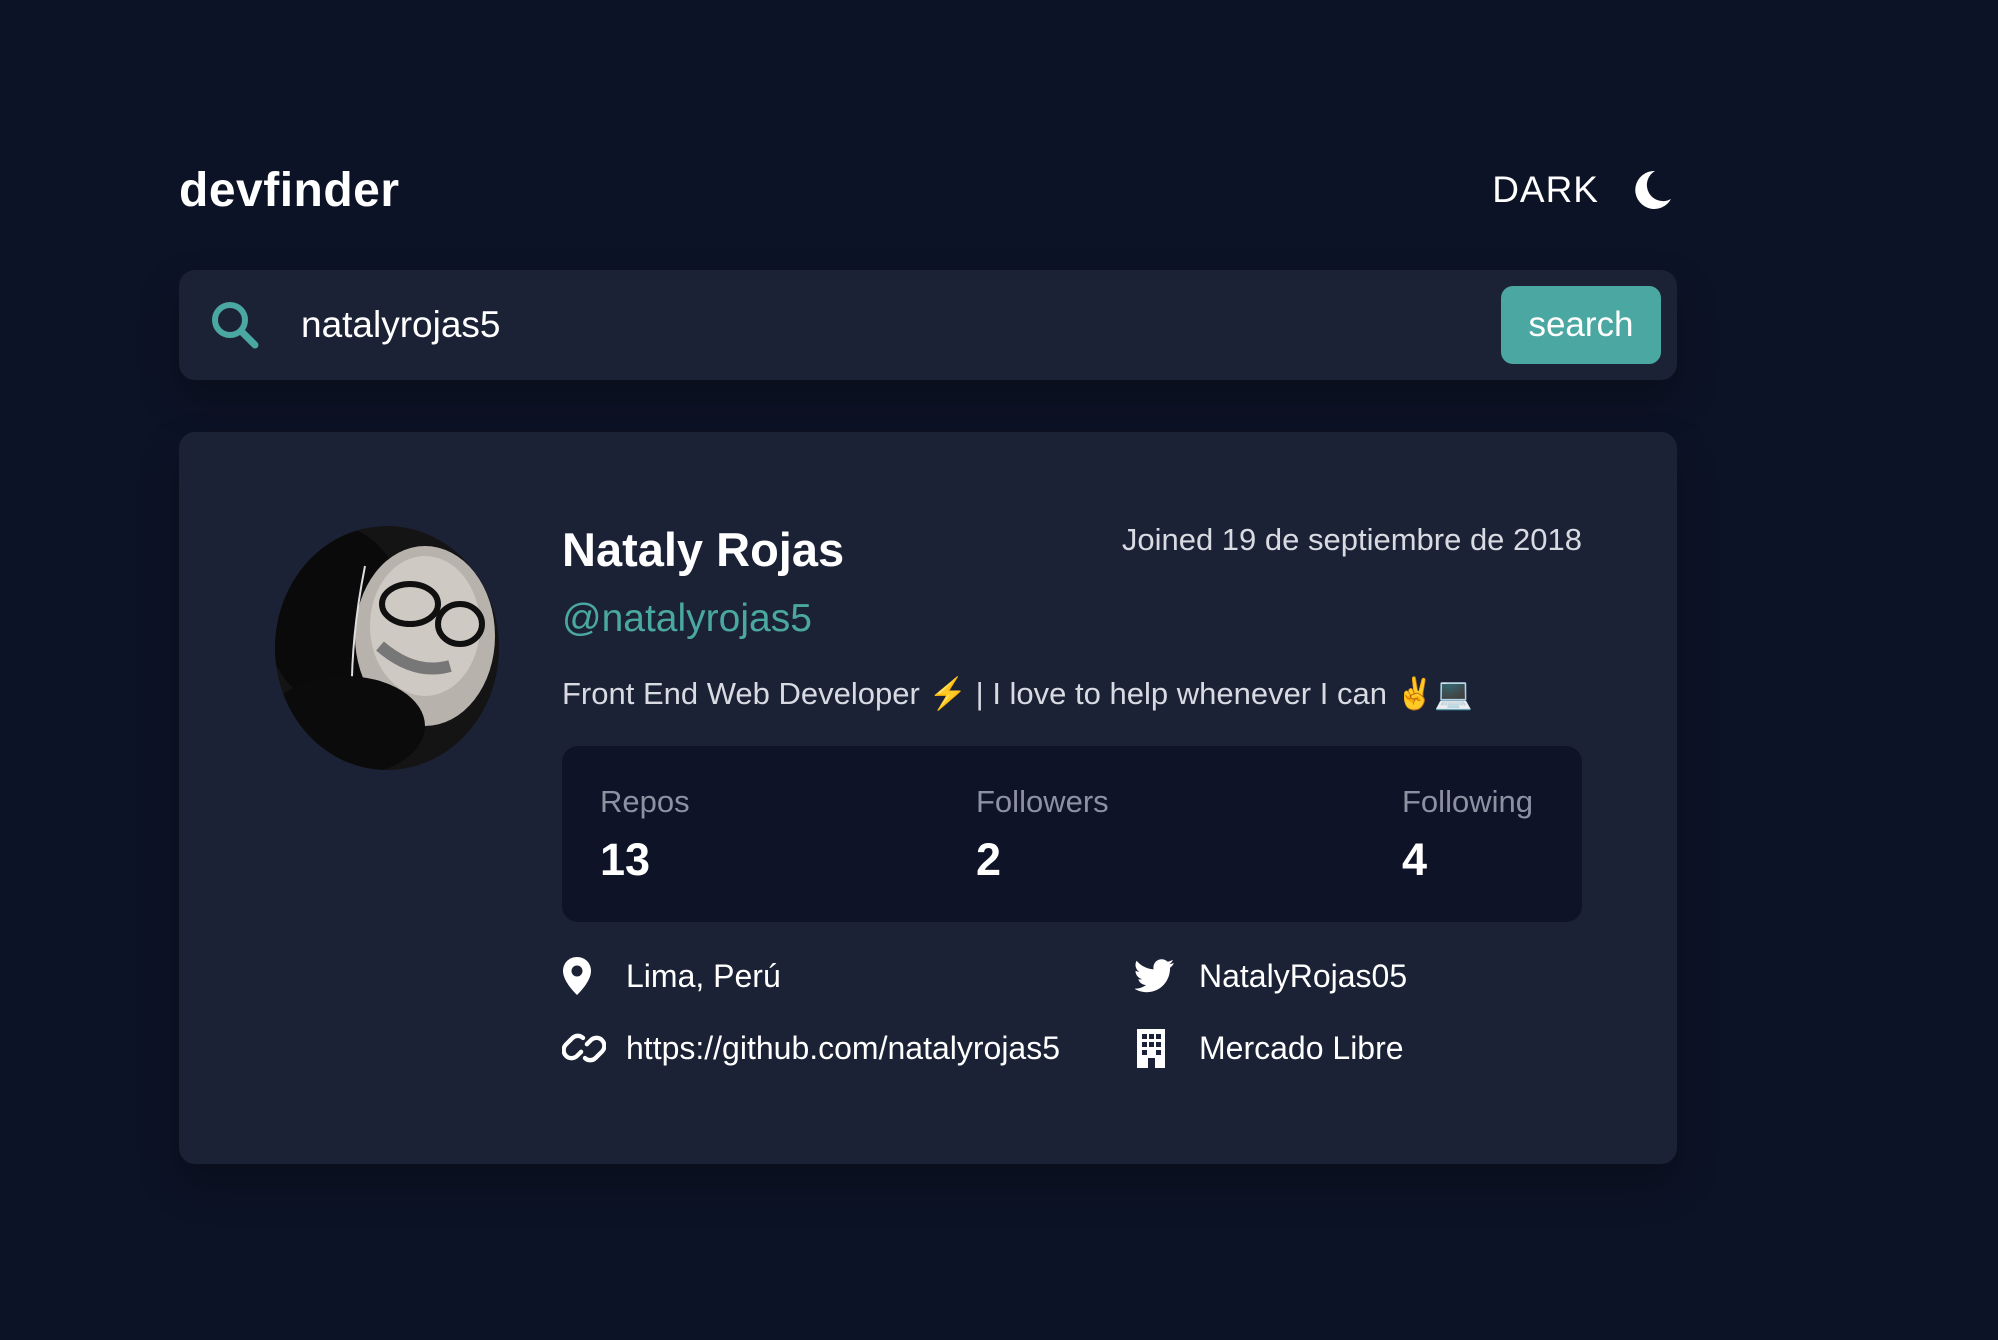  What do you see at coordinates (1653, 189) in the screenshot?
I see `moon-icon` at bounding box center [1653, 189].